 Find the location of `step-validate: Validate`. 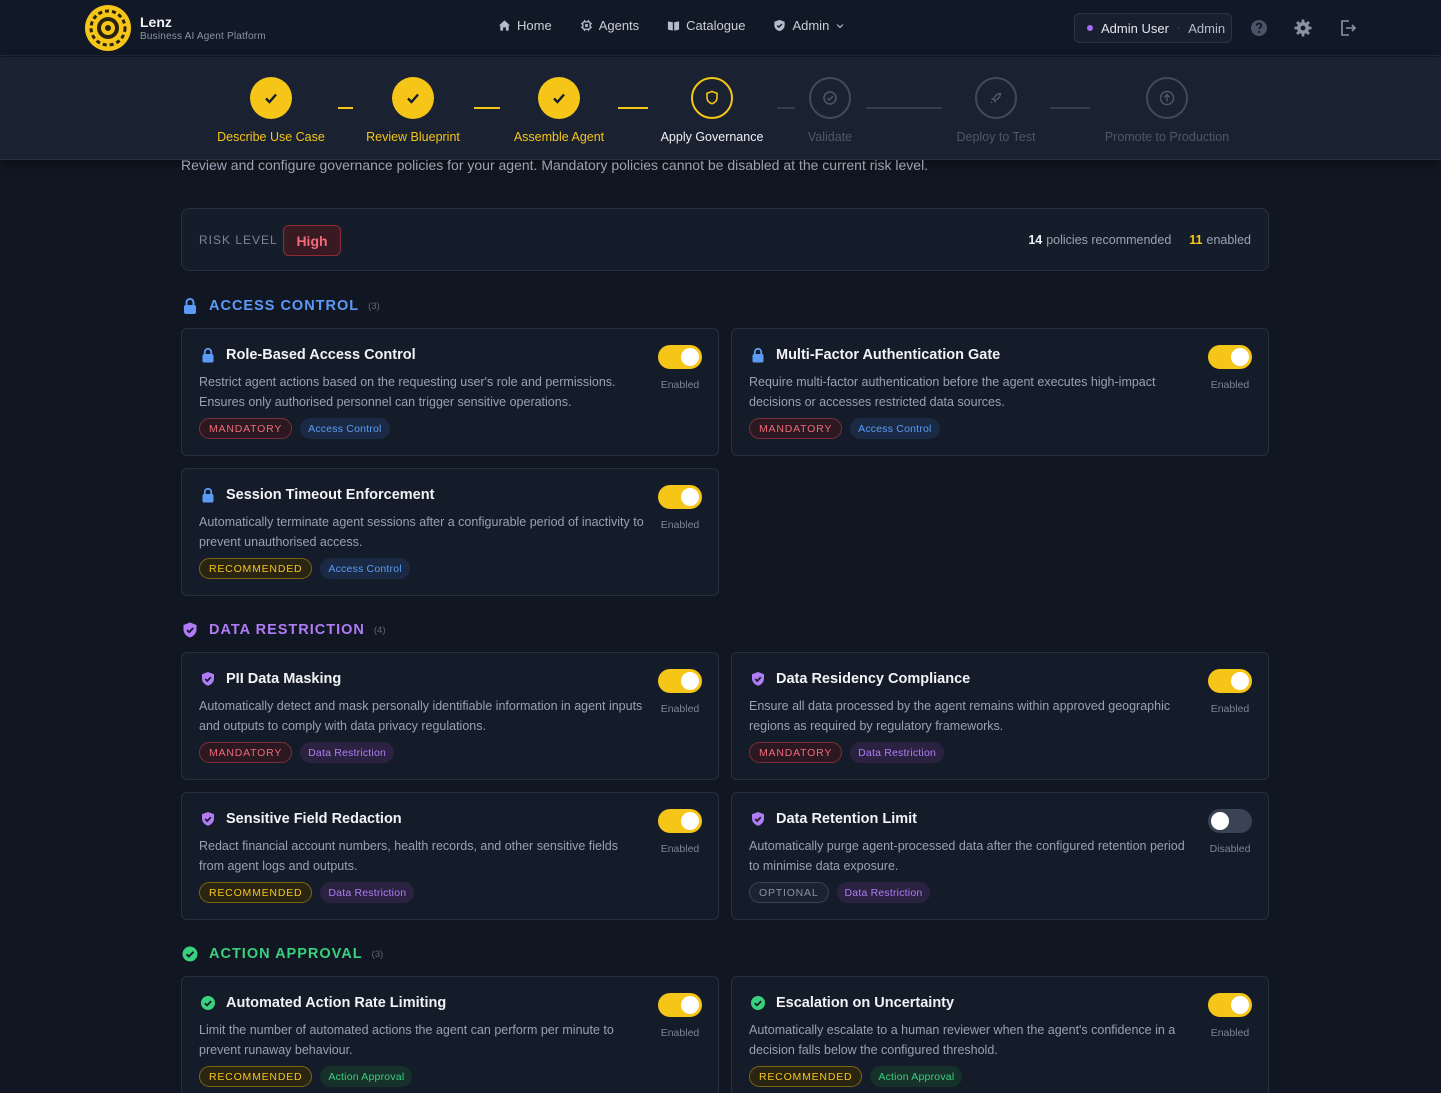

step-validate: Validate is located at coordinates (830, 110).